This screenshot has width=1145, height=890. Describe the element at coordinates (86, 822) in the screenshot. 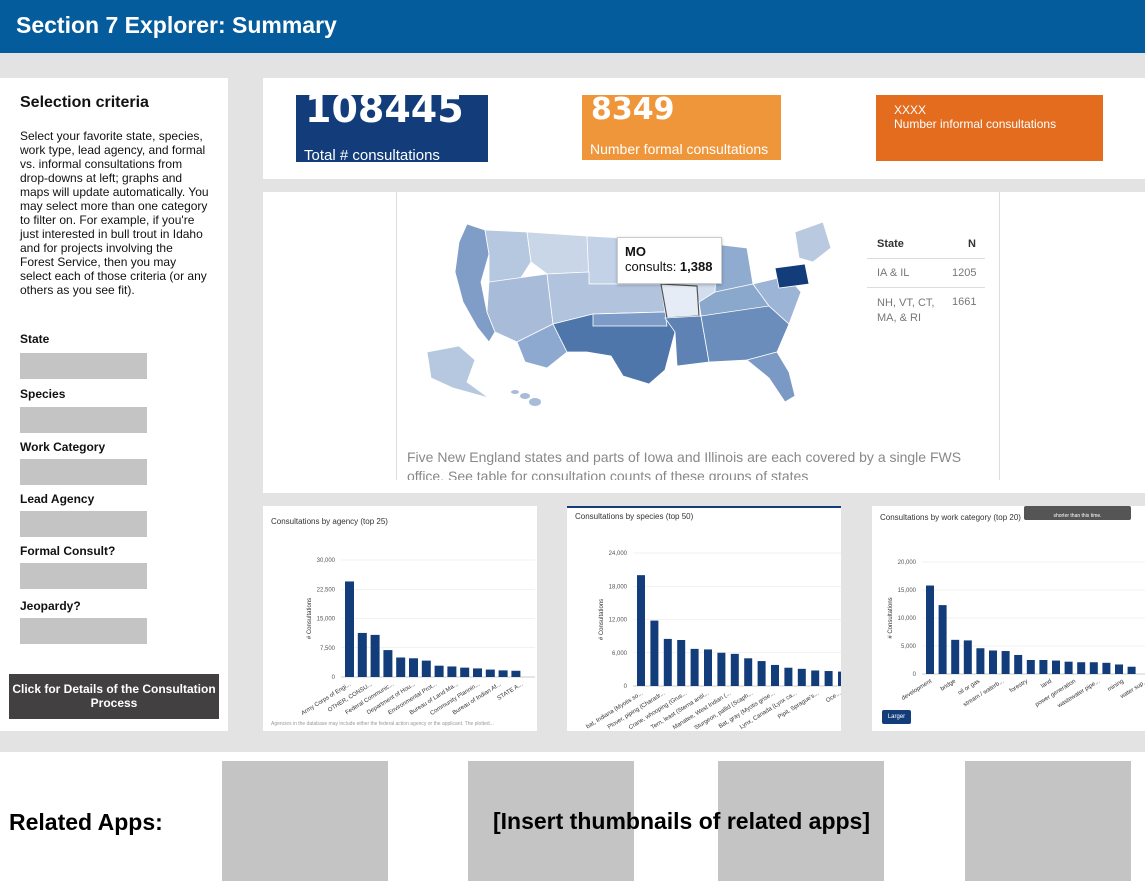

I see `related-apps-title: Related Apps:` at that location.